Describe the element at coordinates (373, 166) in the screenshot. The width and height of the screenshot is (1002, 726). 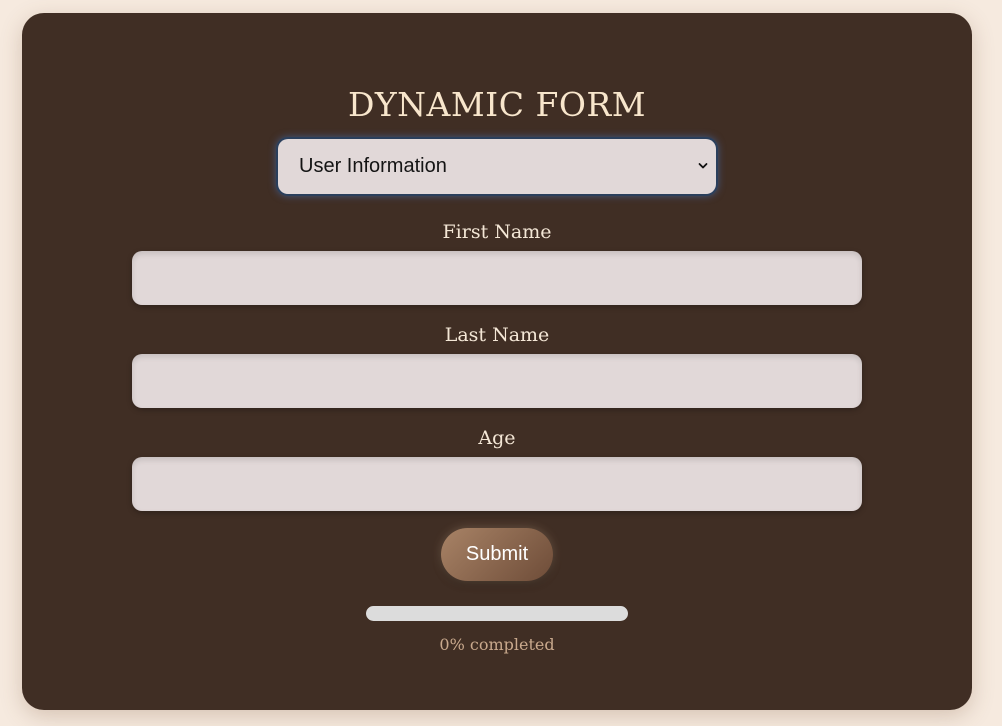
I see `section-select-value: User Information` at that location.